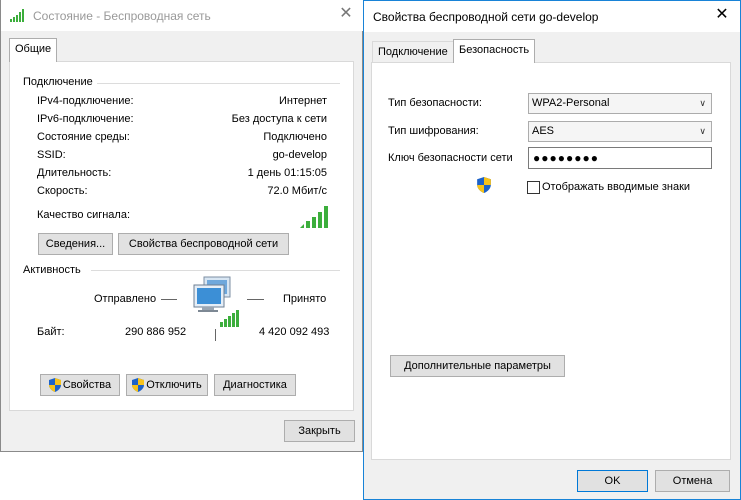 The width and height of the screenshot is (741, 500). I want to click on security-key-label: Ключ безопасности сети, so click(450, 158).